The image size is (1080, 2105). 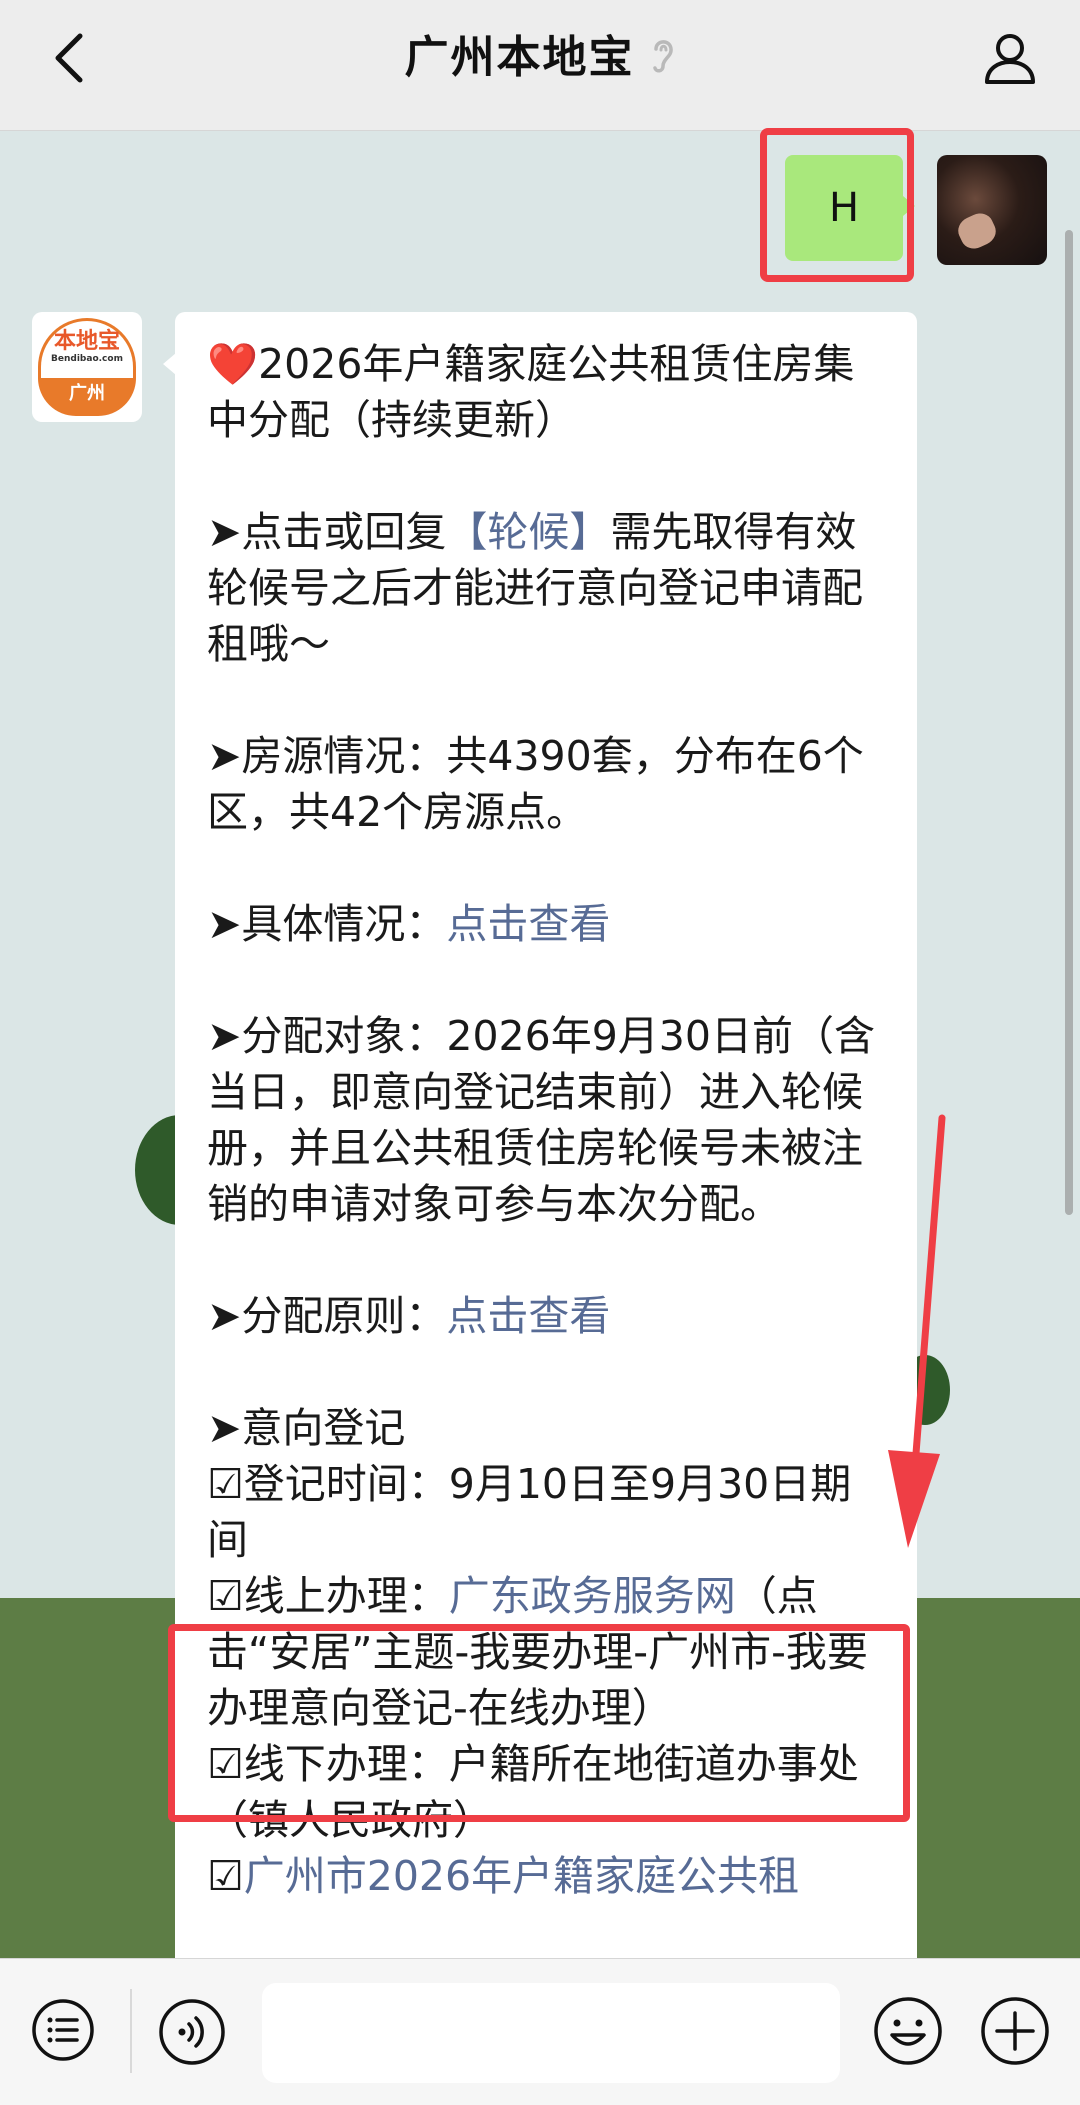 I want to click on profile-button, so click(x=1010, y=58).